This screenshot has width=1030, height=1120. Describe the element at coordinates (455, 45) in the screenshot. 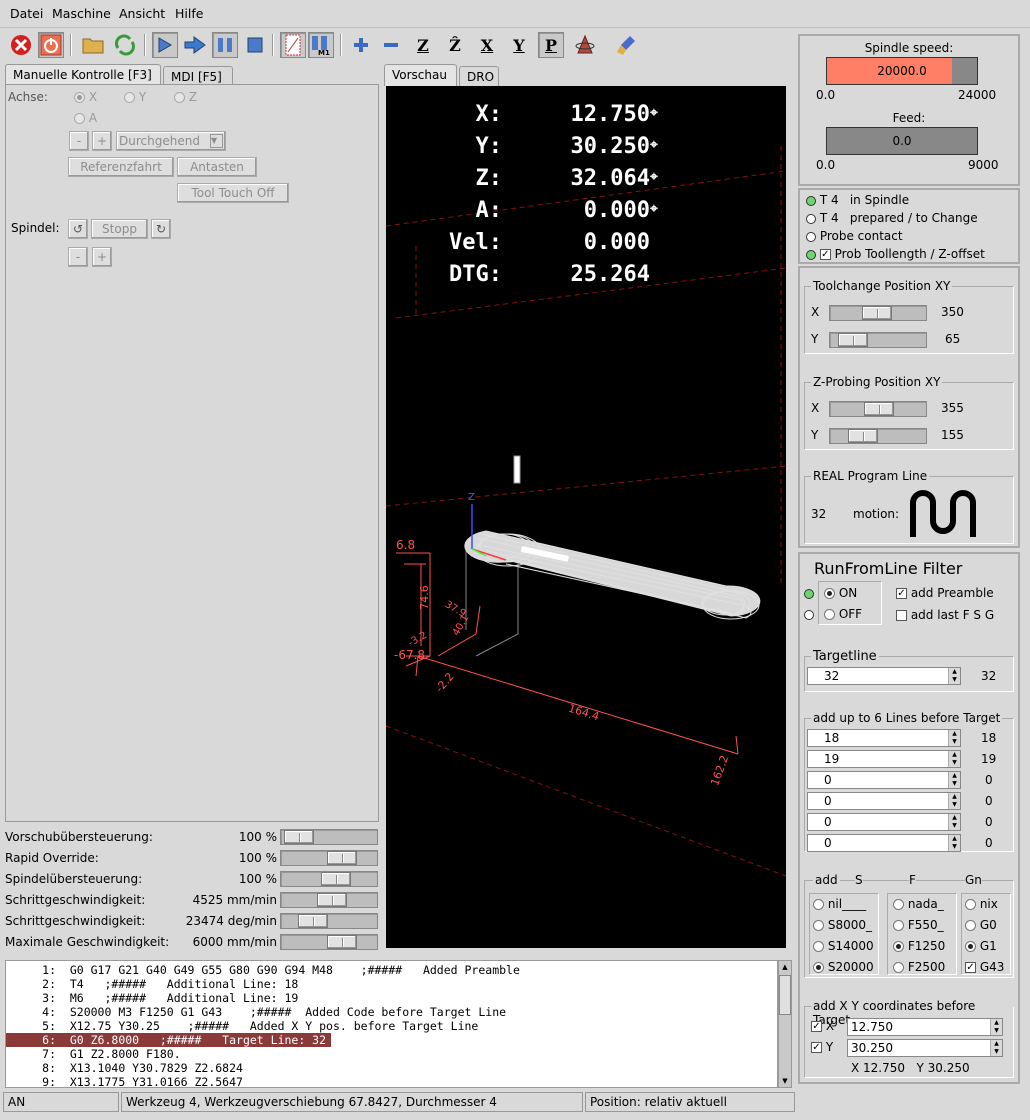

I see `view-z2-icon: Ẑ` at that location.